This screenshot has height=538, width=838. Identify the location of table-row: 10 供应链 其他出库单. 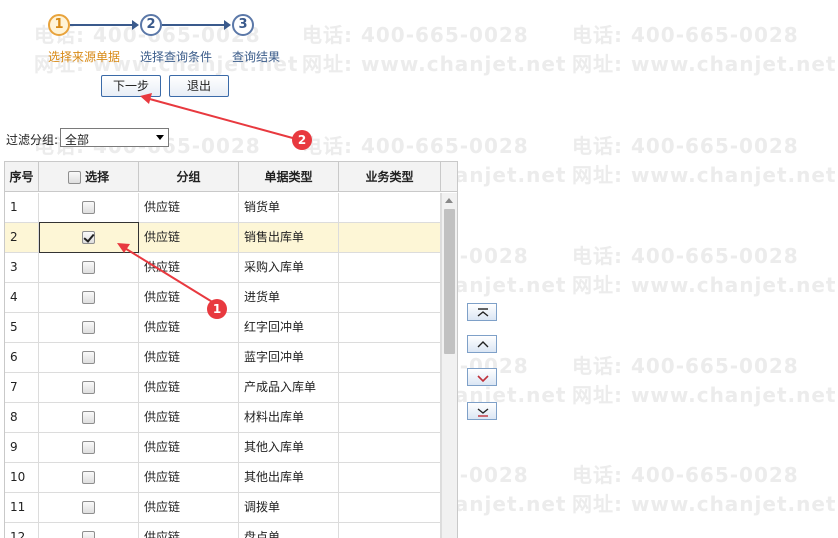
(223, 478).